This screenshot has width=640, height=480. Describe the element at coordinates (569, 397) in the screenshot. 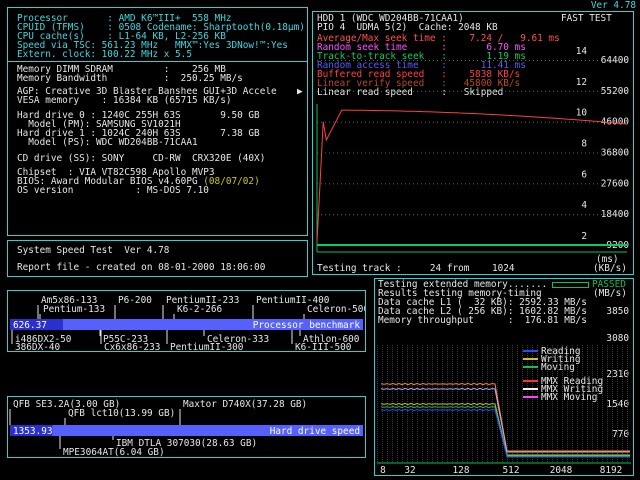

I see `legend-label: MMX Moving` at that location.